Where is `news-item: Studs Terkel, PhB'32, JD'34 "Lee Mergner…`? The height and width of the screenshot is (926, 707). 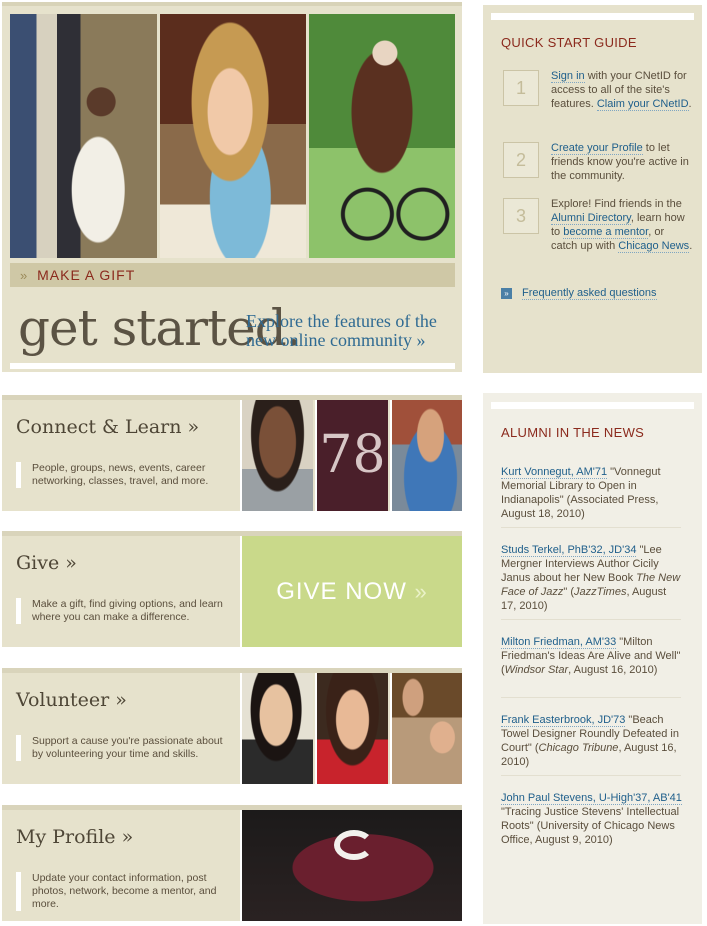
news-item: Studs Terkel, PhB'32, JD'34 "Lee Mergner… is located at coordinates (592, 578).